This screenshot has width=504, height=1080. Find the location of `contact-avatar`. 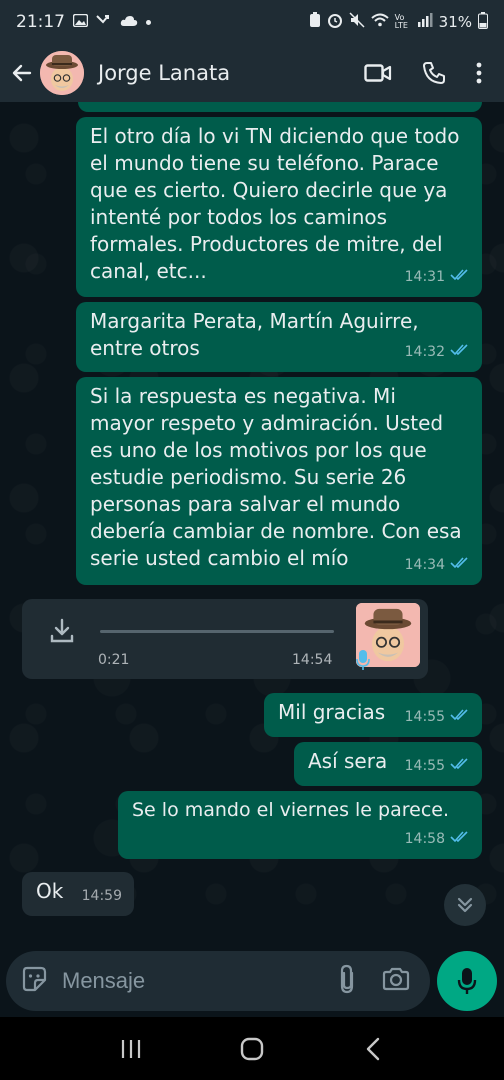

contact-avatar is located at coordinates (62, 73).